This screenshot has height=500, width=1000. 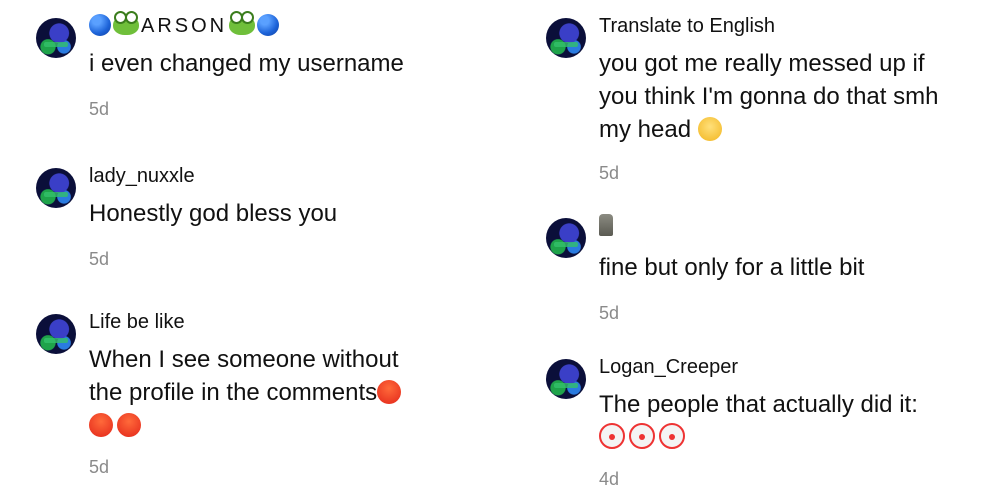 What do you see at coordinates (213, 213) in the screenshot?
I see `comment-text: Honestly god bless you` at bounding box center [213, 213].